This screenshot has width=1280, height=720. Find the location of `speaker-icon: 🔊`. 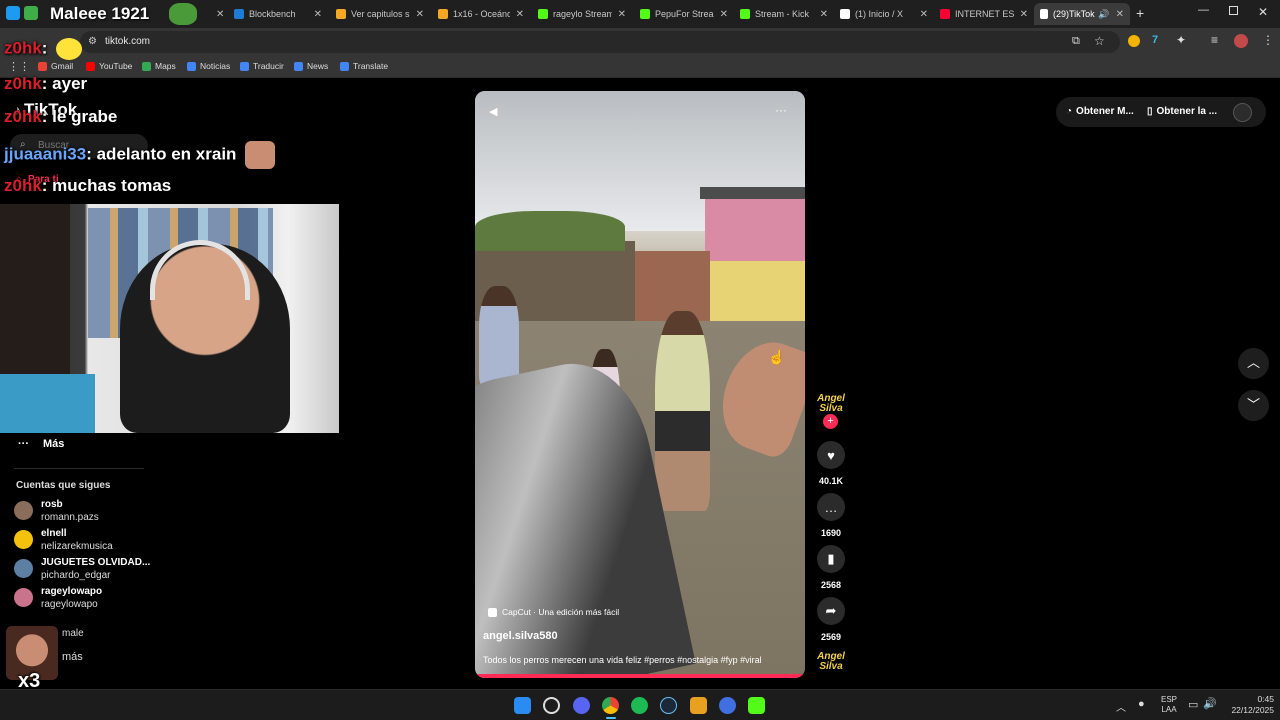

speaker-icon: 🔊 is located at coordinates (1103, 14).